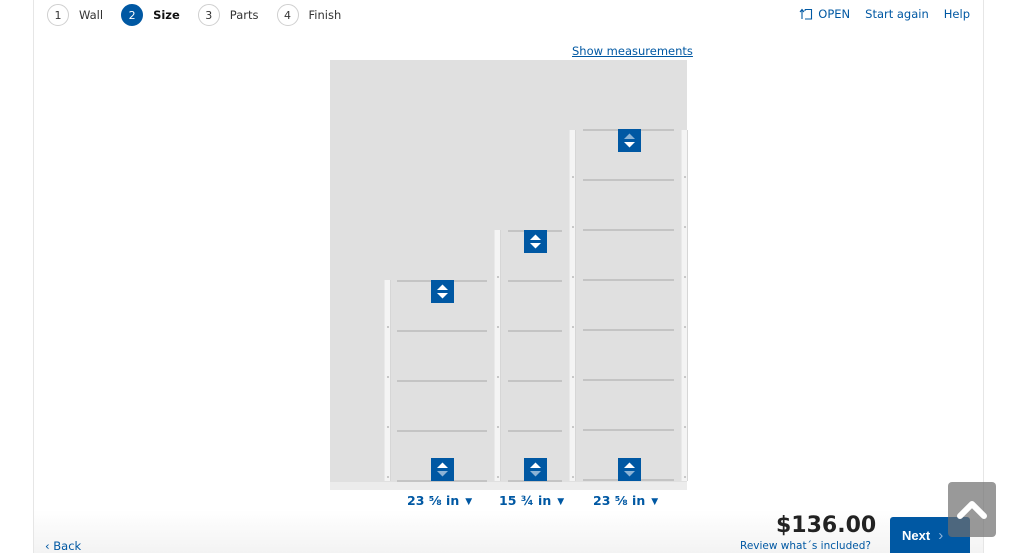 The width and height of the screenshot is (1024, 553). Describe the element at coordinates (67, 546) in the screenshot. I see `back-label: Back` at that location.